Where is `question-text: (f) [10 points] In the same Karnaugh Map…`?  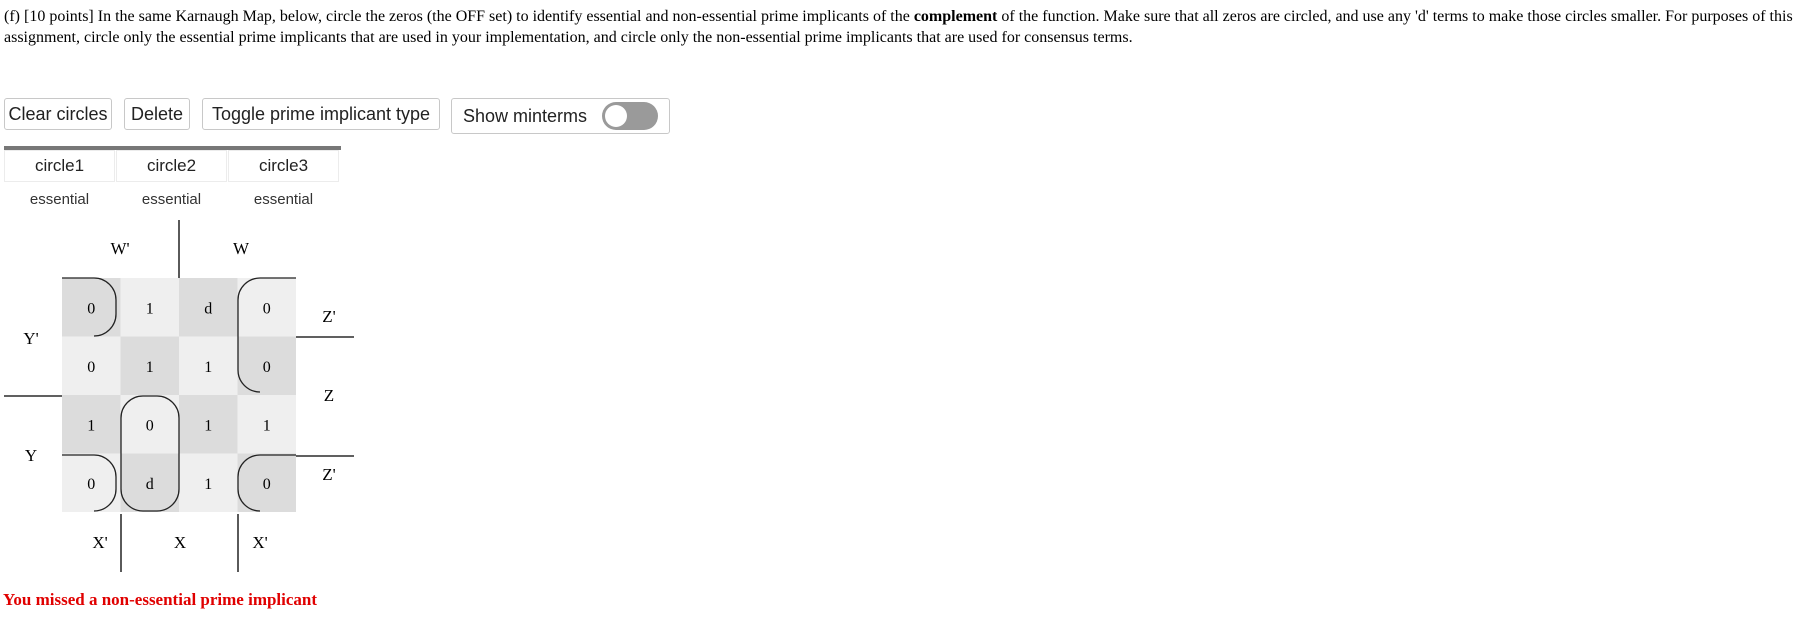
question-text: (f) [10 points] In the same Karnaugh Map… is located at coordinates (904, 27).